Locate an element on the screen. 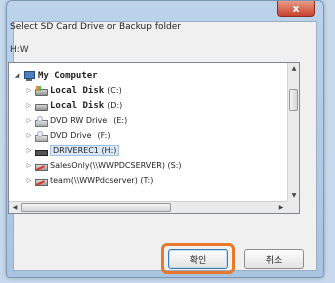  tree-item-driverec1-h: ▷ DRIVEREC1 (H:) is located at coordinates (72, 150).